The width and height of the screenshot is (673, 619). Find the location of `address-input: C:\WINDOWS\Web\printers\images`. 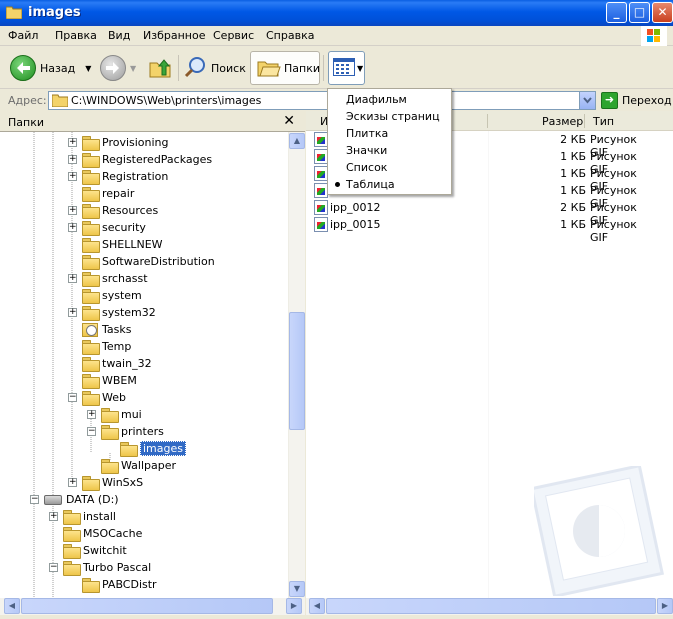

address-input: C:\WINDOWS\Web\printers\images is located at coordinates (322, 100).